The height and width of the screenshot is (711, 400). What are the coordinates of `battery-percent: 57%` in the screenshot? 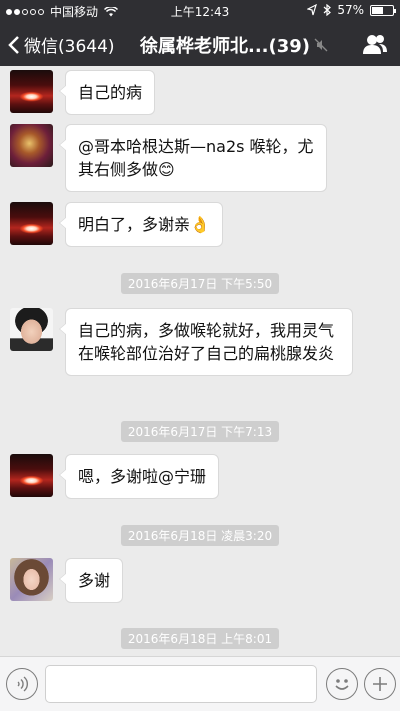 It's located at (350, 10).